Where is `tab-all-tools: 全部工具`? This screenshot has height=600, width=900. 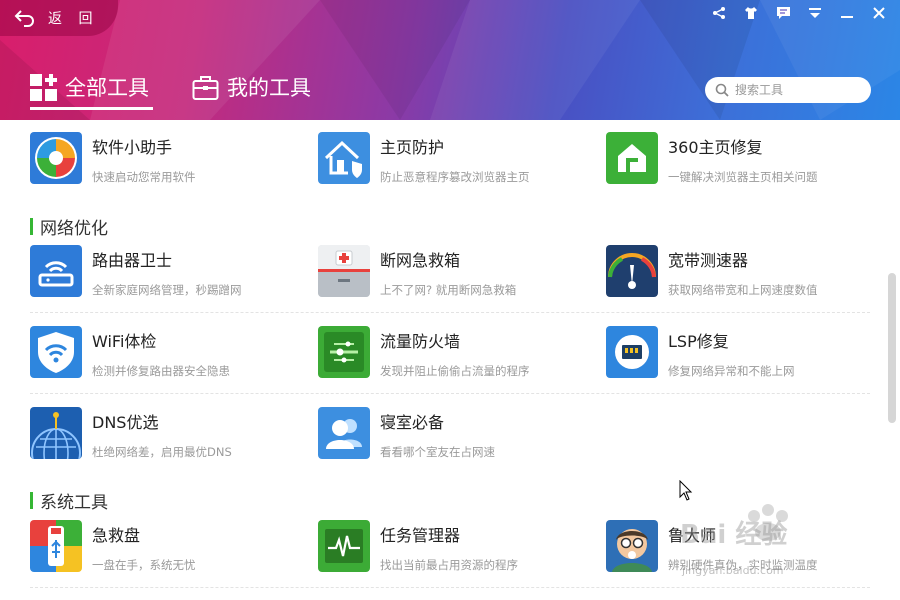
tab-all-tools: 全部工具 is located at coordinates (89, 87).